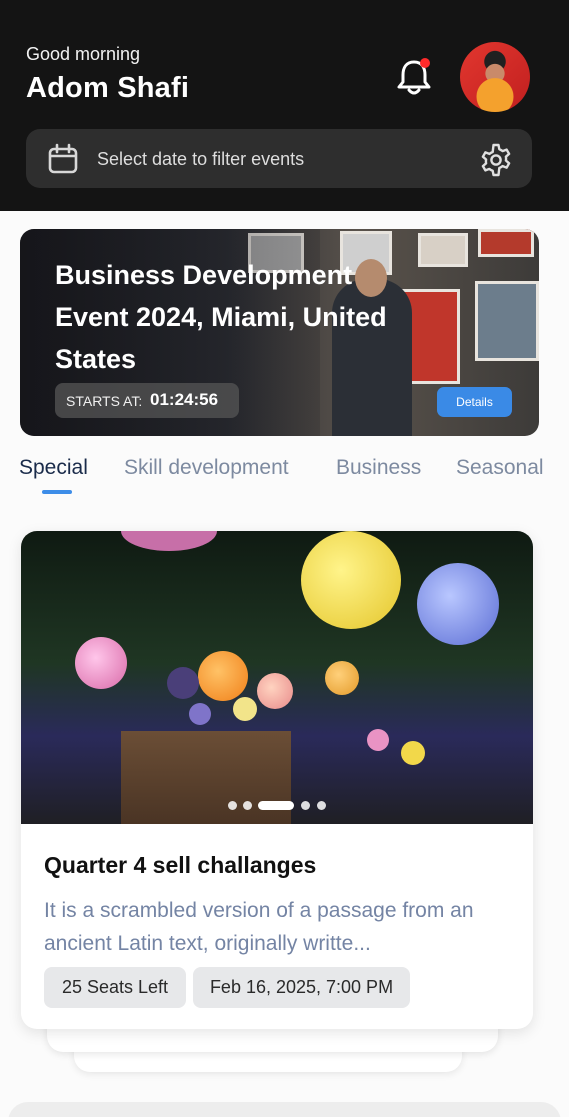 The width and height of the screenshot is (569, 1117). What do you see at coordinates (201, 159) in the screenshot?
I see `date-filter-placeholder: Select date to filter events` at bounding box center [201, 159].